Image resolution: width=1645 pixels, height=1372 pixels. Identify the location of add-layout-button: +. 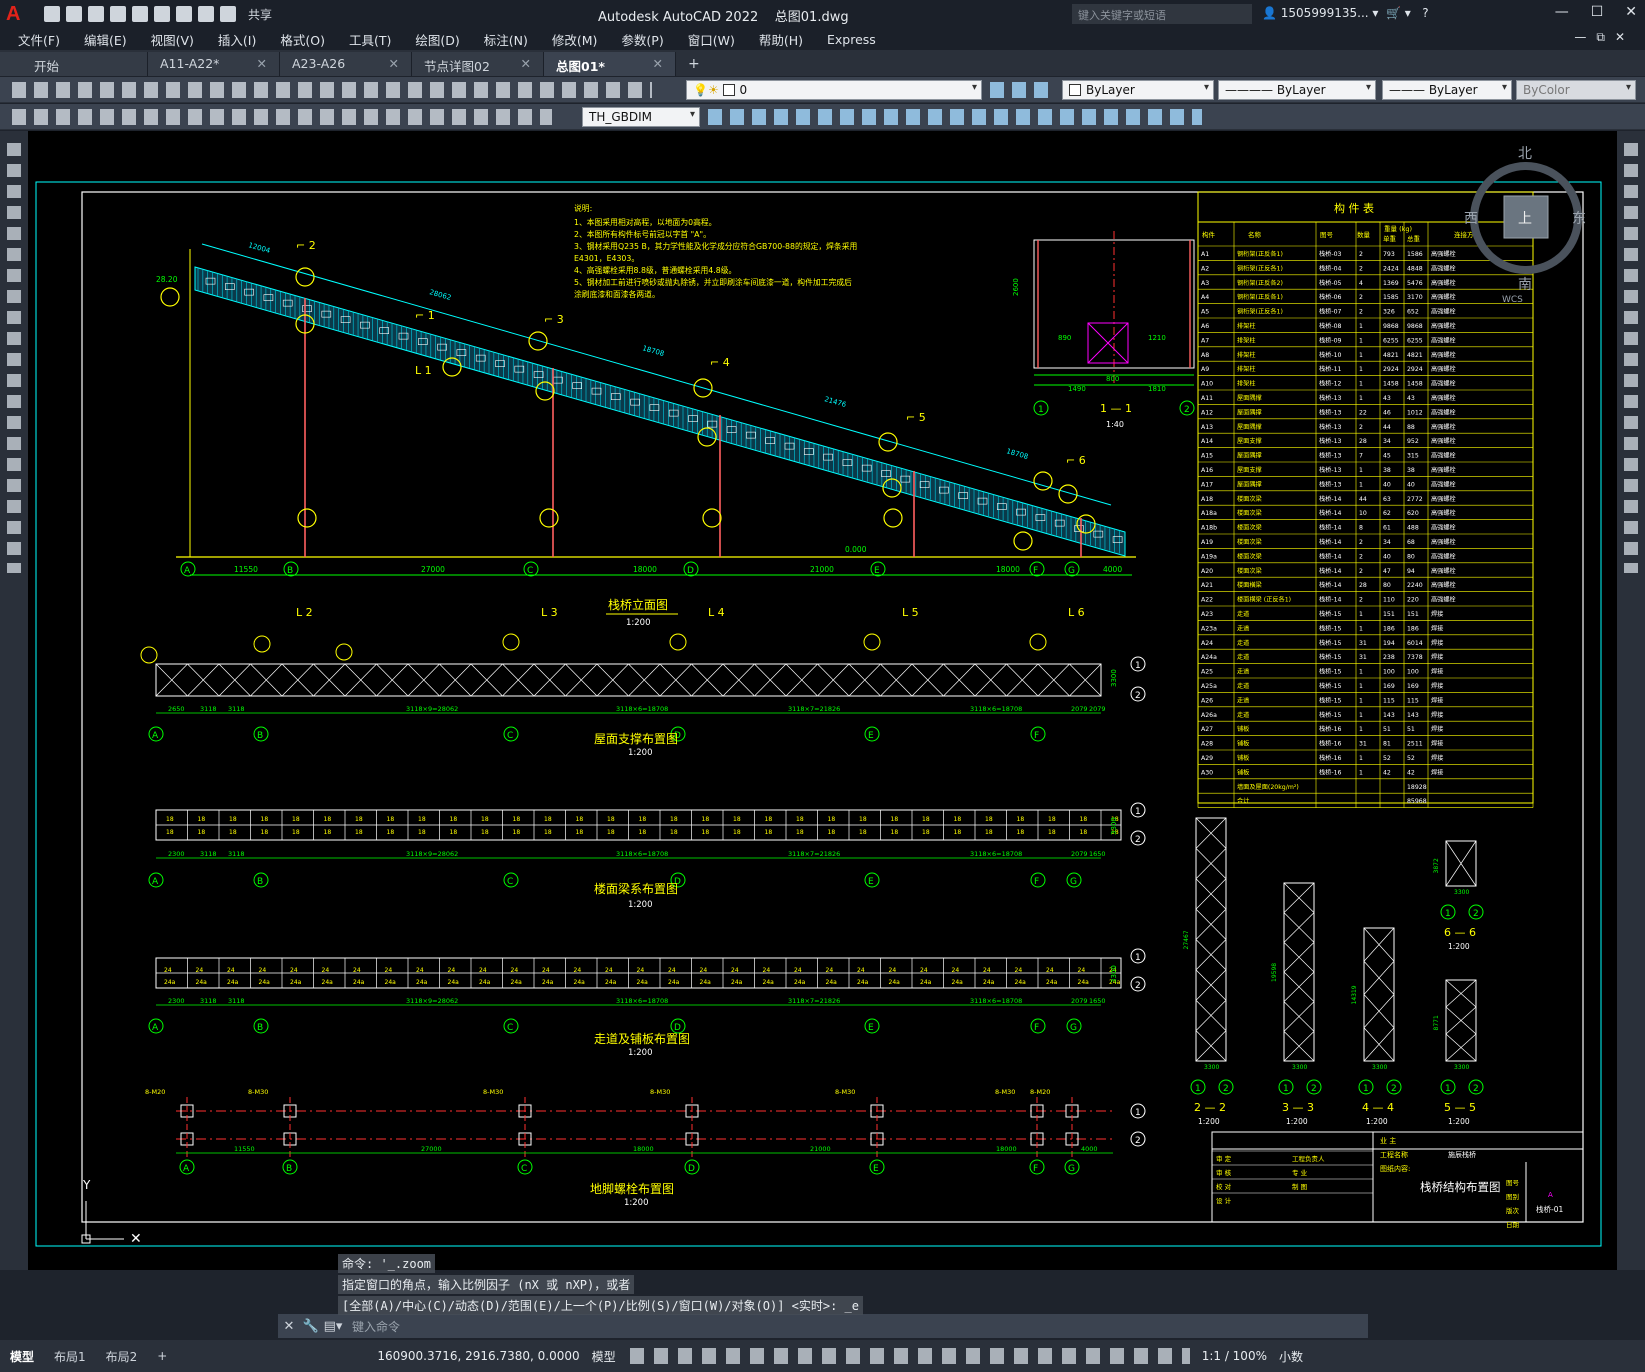
(162, 1356).